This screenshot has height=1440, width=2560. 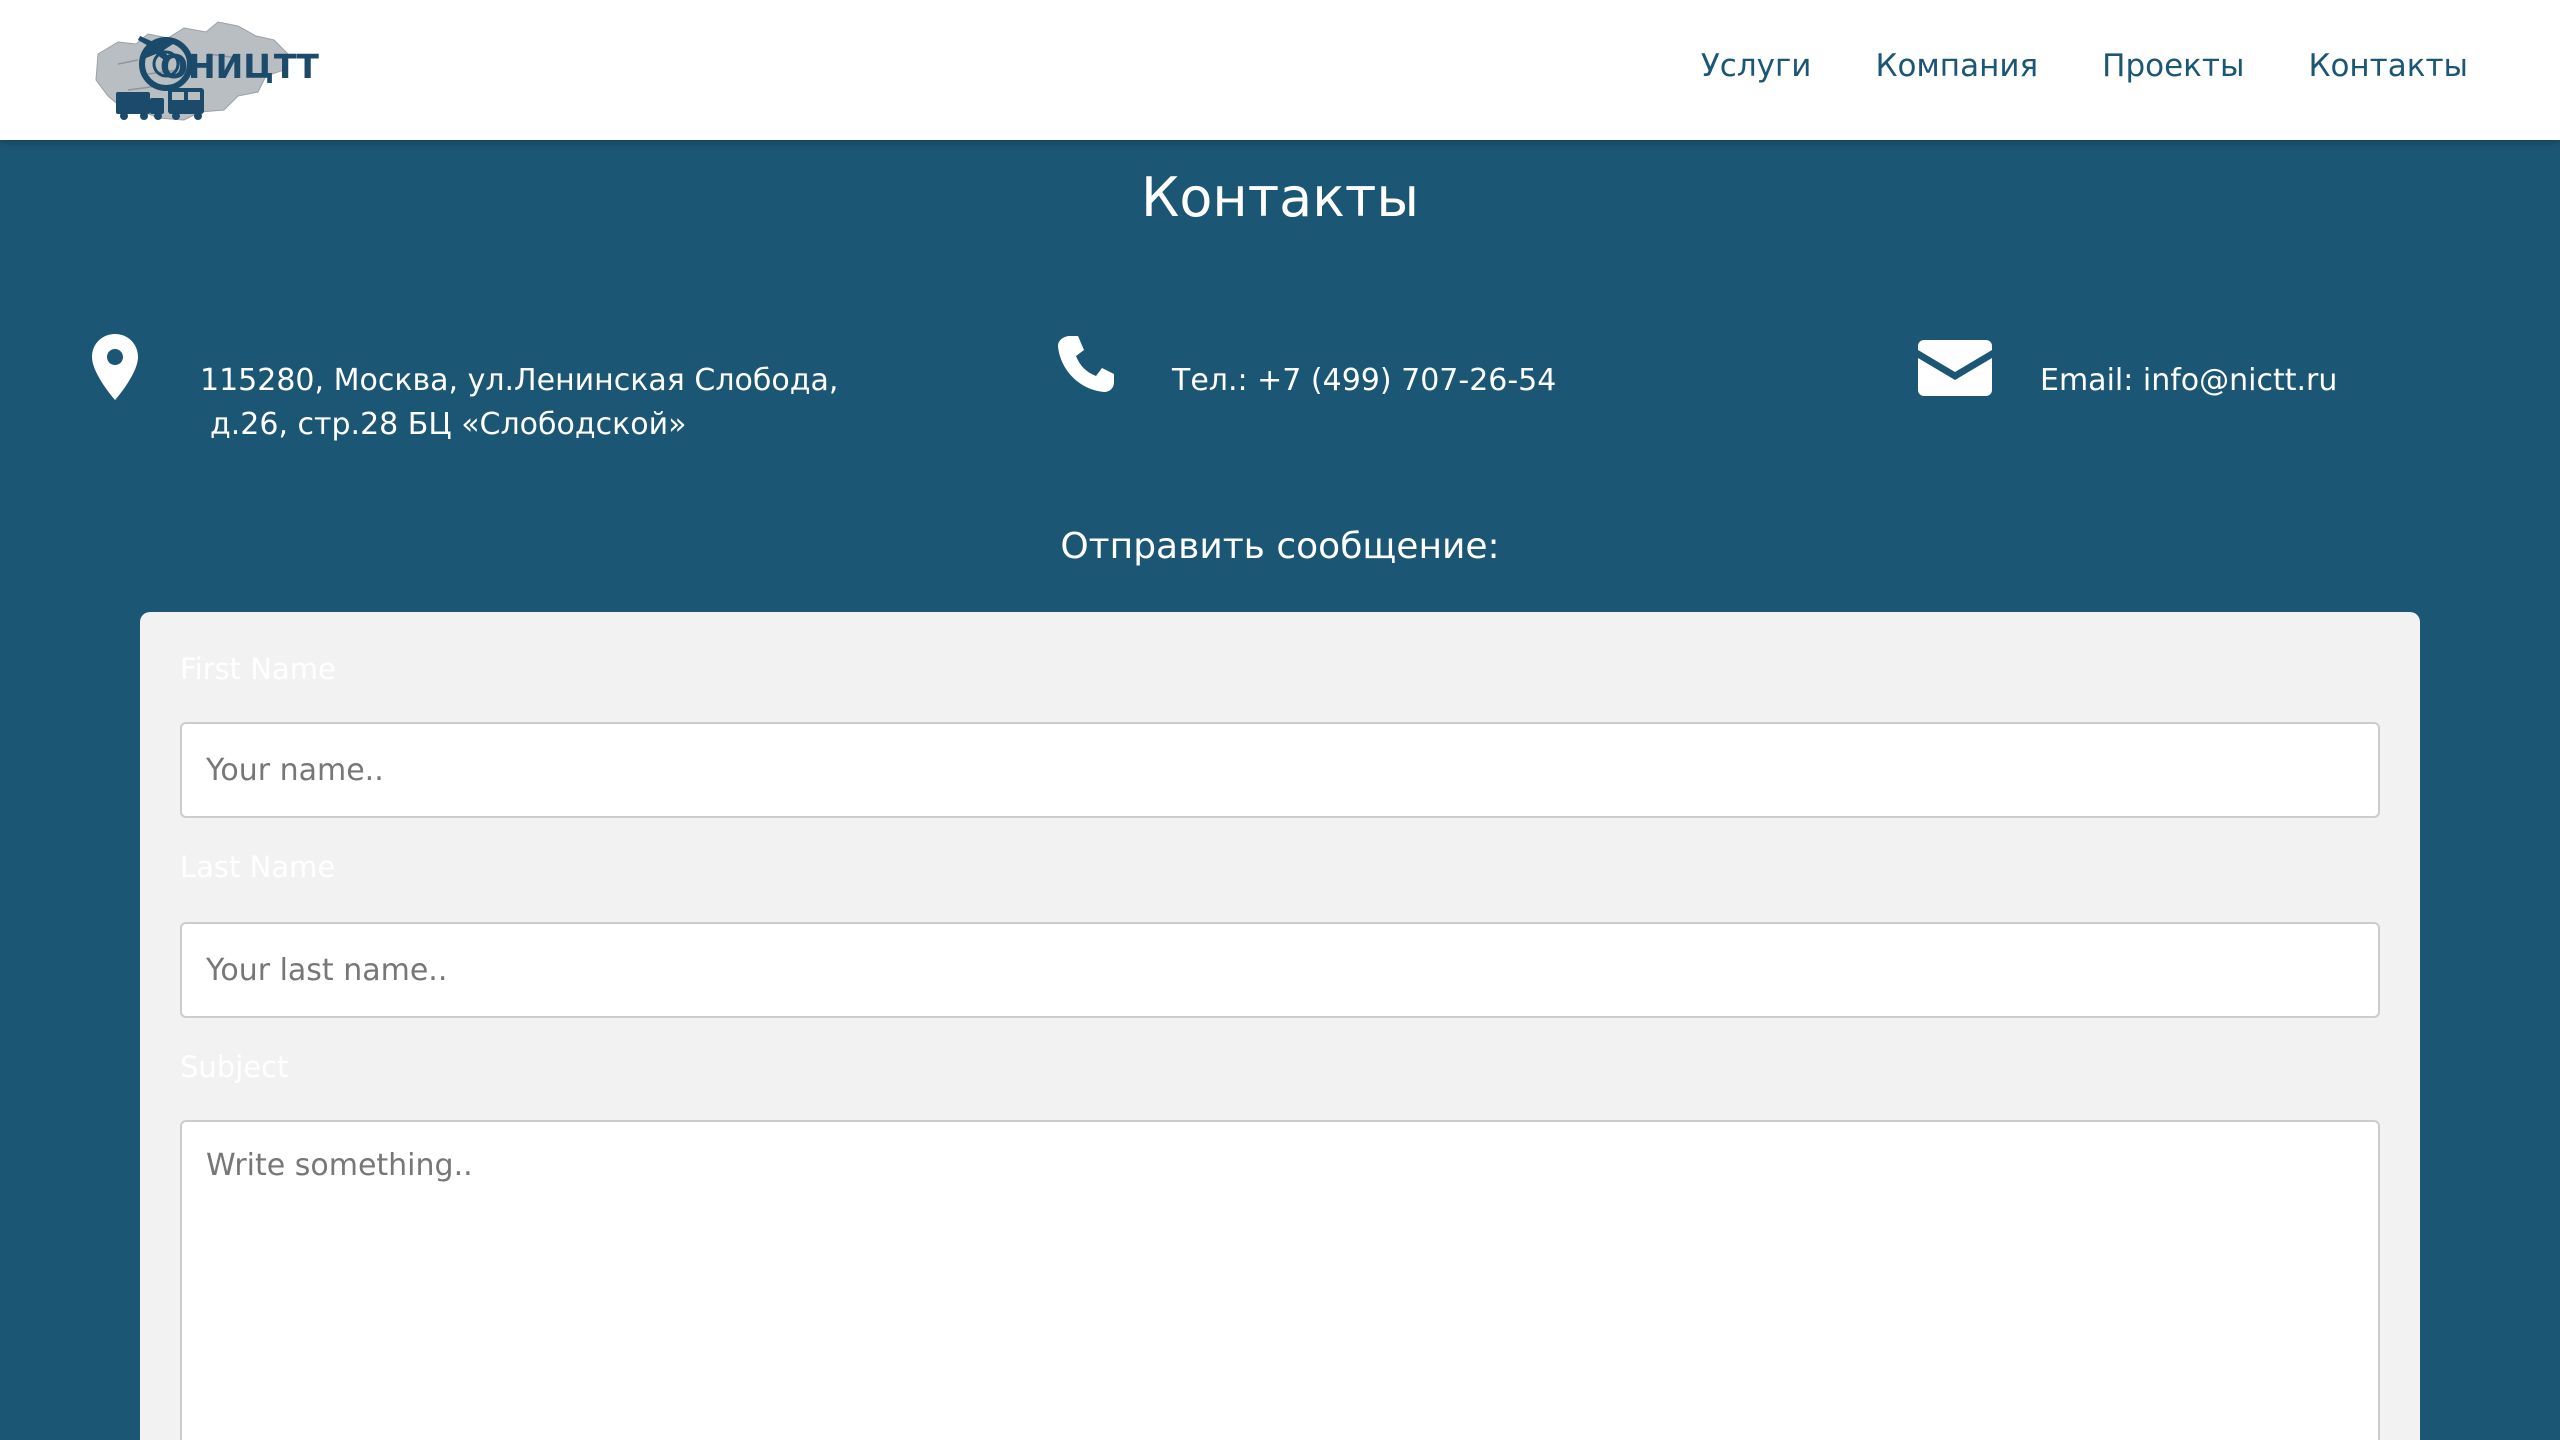 I want to click on envelope-icon, so click(x=1955, y=368).